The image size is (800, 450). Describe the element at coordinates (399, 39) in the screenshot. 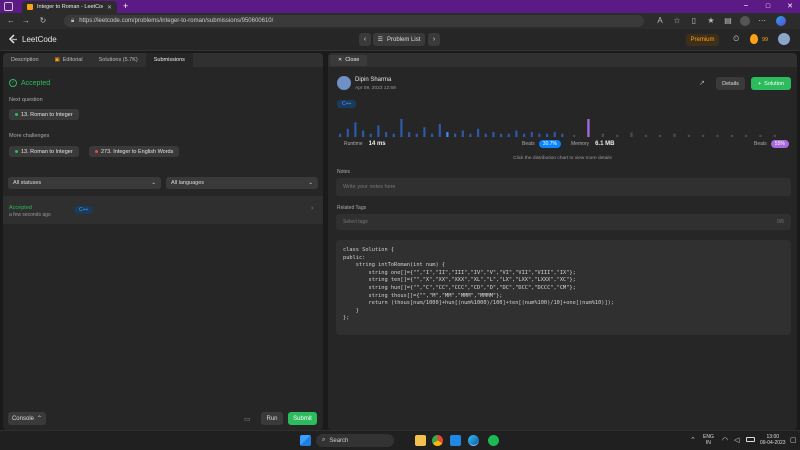

I see `problem-list-button: ☰ Problem List` at that location.